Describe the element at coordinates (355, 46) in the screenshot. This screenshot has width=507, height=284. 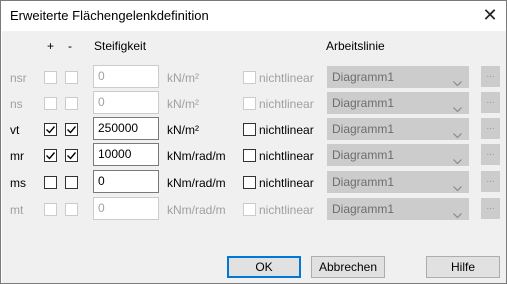
I see `workline-column-header: Arbeitslinie` at that location.